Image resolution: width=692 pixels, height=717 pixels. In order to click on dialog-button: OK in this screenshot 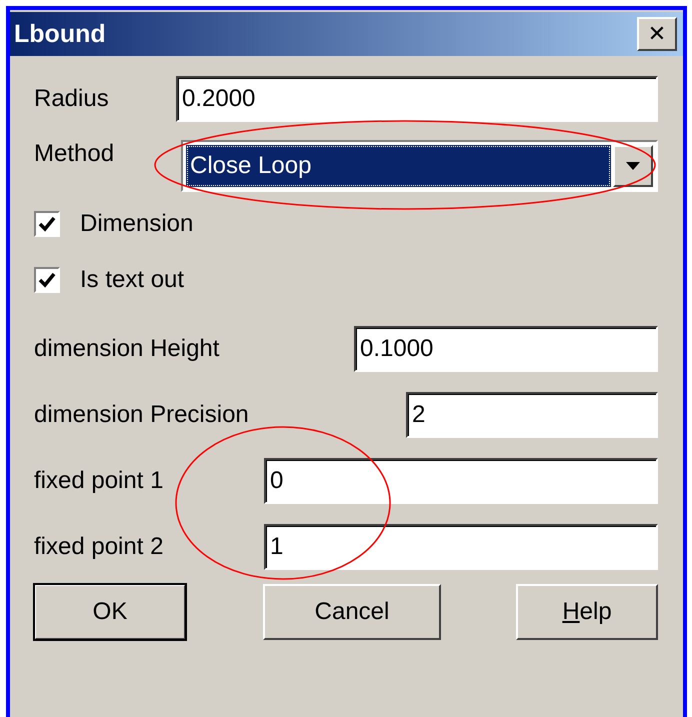, I will do `click(110, 612)`.